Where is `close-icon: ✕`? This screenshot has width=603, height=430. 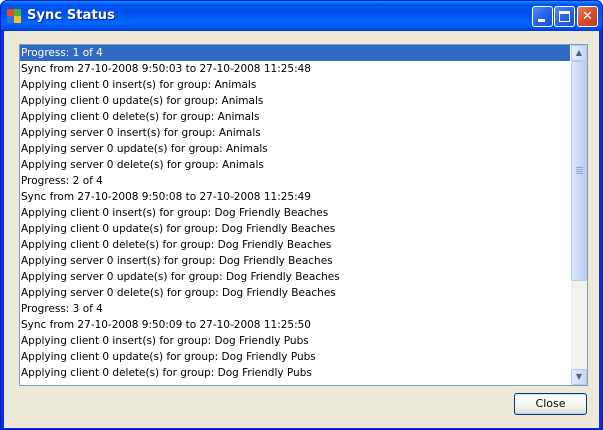 close-icon: ✕ is located at coordinates (587, 16).